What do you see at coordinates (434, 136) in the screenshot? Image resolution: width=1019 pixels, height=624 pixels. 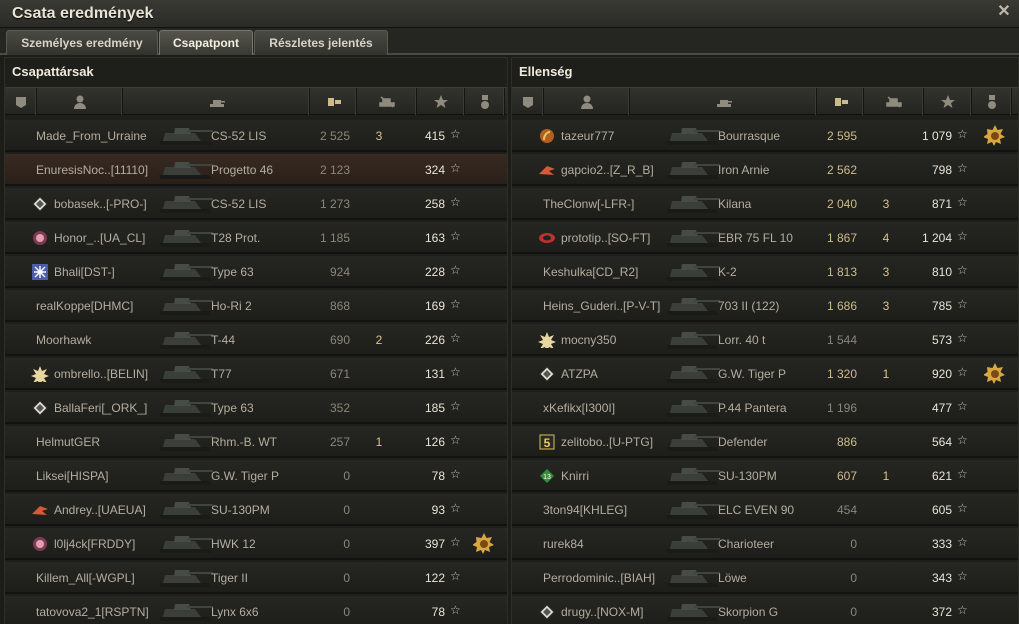 I see `experience-value: 415` at bounding box center [434, 136].